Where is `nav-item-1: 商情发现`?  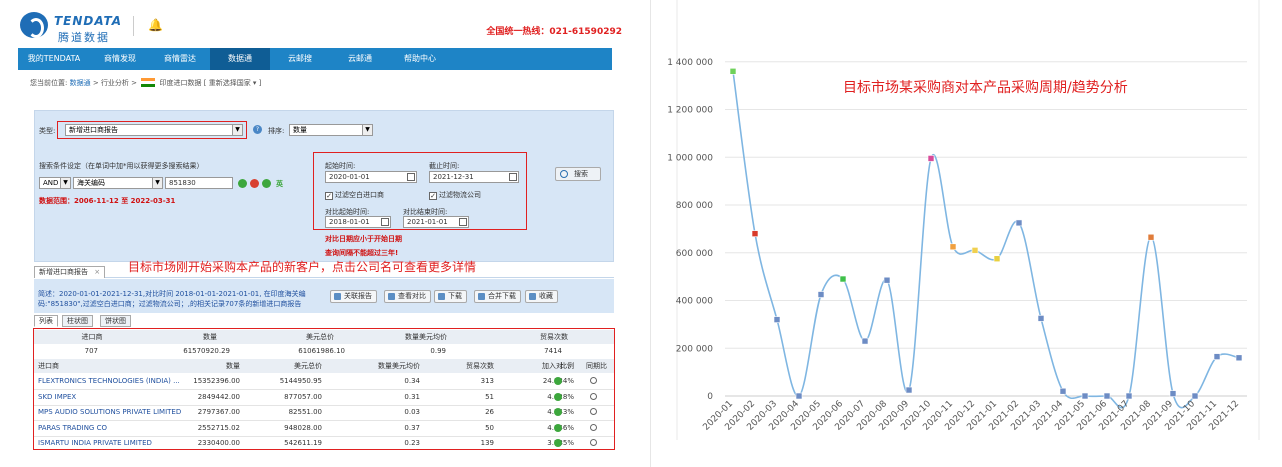
nav-item-1: 商情发现 is located at coordinates (120, 59).